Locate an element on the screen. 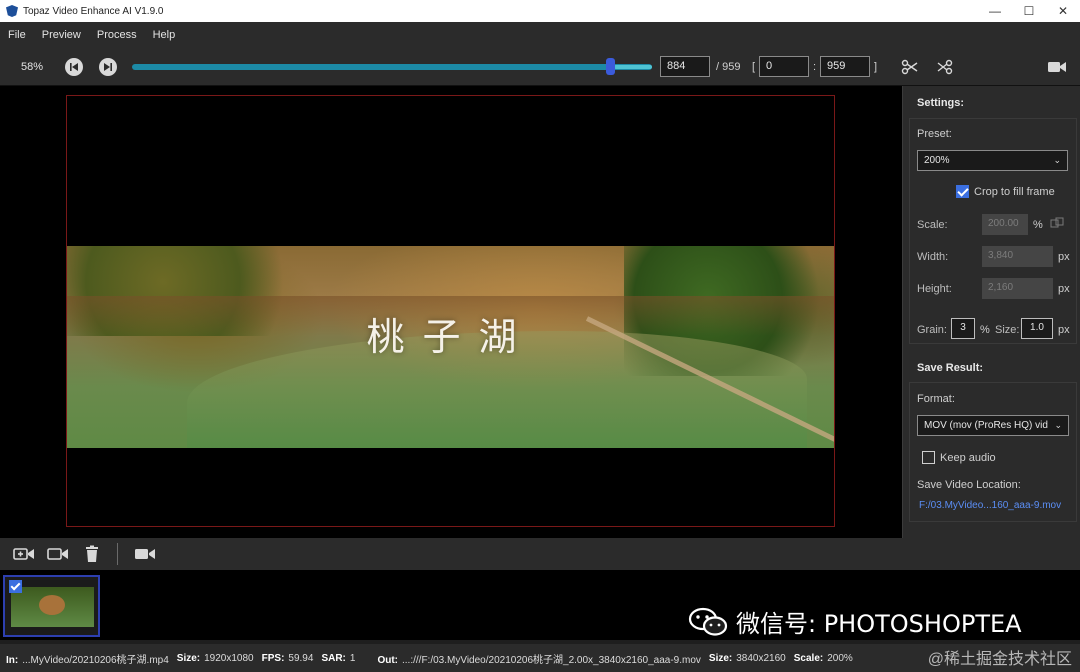  grain-size-input: 1.0 is located at coordinates (1037, 328).